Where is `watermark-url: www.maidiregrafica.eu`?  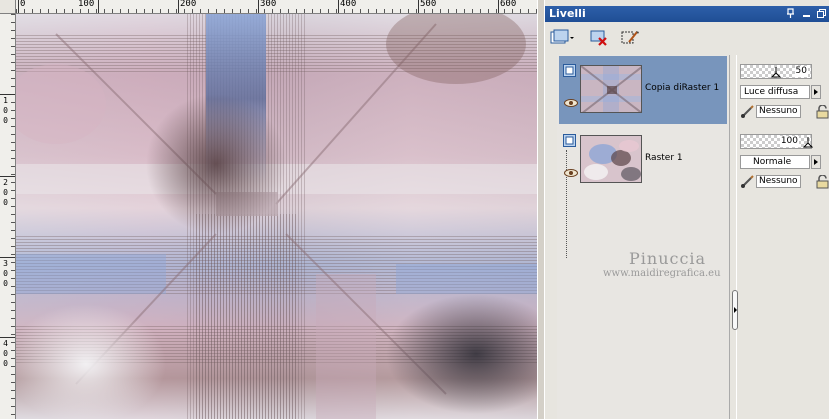 watermark-url: www.maidiregrafica.eu is located at coordinates (662, 273).